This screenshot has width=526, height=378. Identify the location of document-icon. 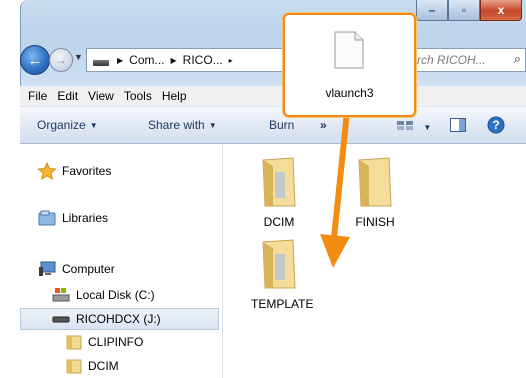
(349, 50).